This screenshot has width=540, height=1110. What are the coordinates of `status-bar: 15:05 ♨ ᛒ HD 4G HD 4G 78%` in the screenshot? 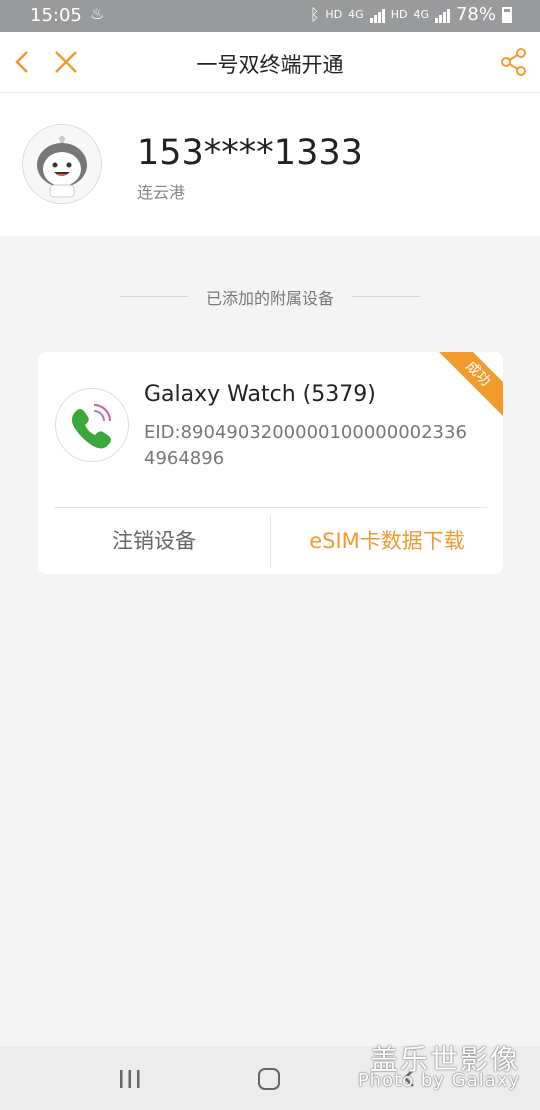 It's located at (270, 16).